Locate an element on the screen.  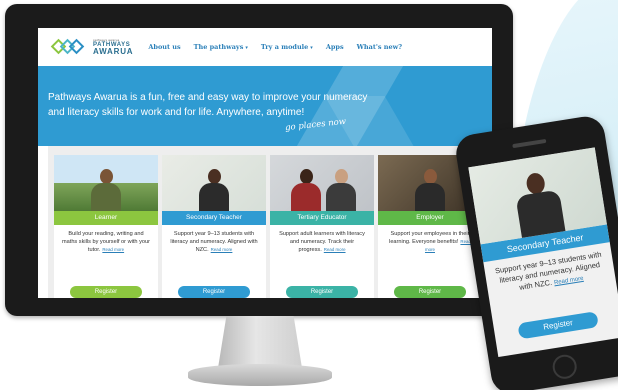
logo-diamonds-icon is located at coordinates (70, 46).